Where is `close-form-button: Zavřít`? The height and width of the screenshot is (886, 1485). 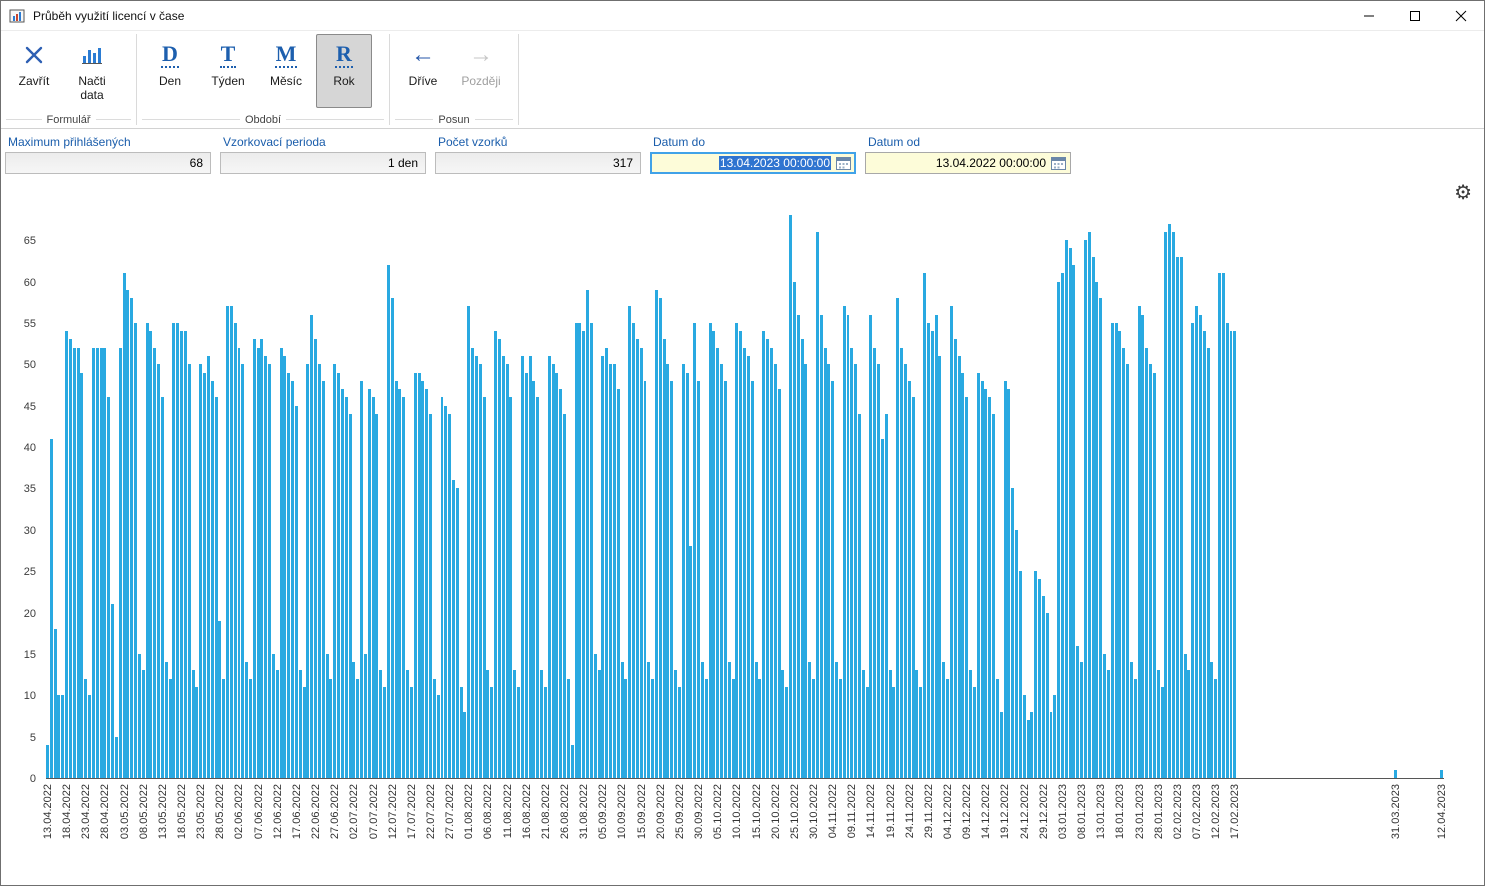 close-form-button: Zavřít is located at coordinates (34, 71).